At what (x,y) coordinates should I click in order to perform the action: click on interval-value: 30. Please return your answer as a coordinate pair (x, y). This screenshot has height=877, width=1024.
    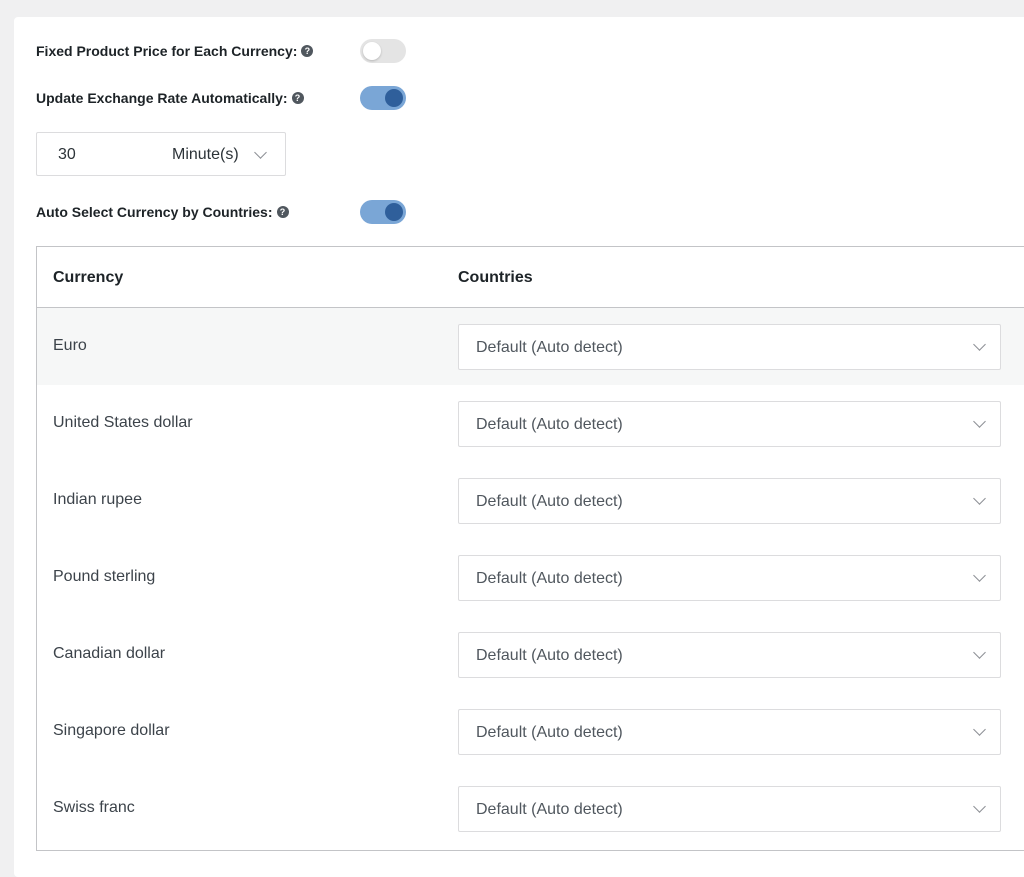
    Looking at the image, I should click on (67, 155).